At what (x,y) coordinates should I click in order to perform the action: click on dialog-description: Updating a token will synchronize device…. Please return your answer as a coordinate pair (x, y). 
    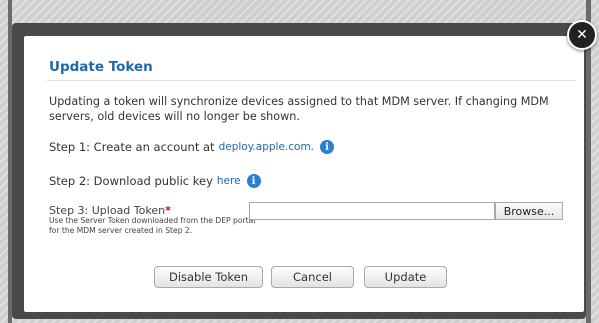
    Looking at the image, I should click on (299, 109).